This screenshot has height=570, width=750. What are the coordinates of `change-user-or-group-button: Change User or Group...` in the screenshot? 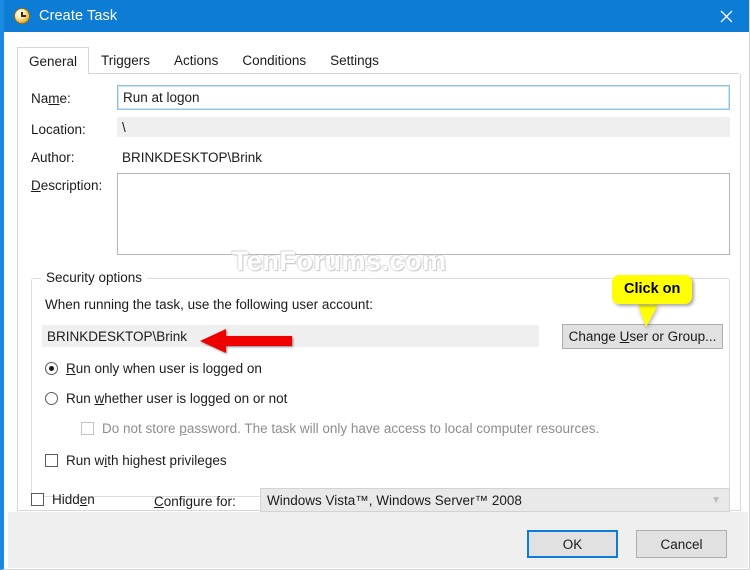 It's located at (642, 336).